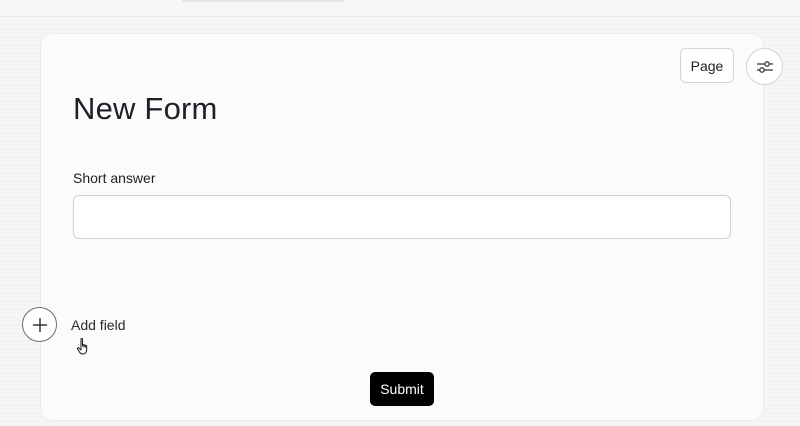 This screenshot has height=426, width=800. I want to click on add-field-button, so click(39, 324).